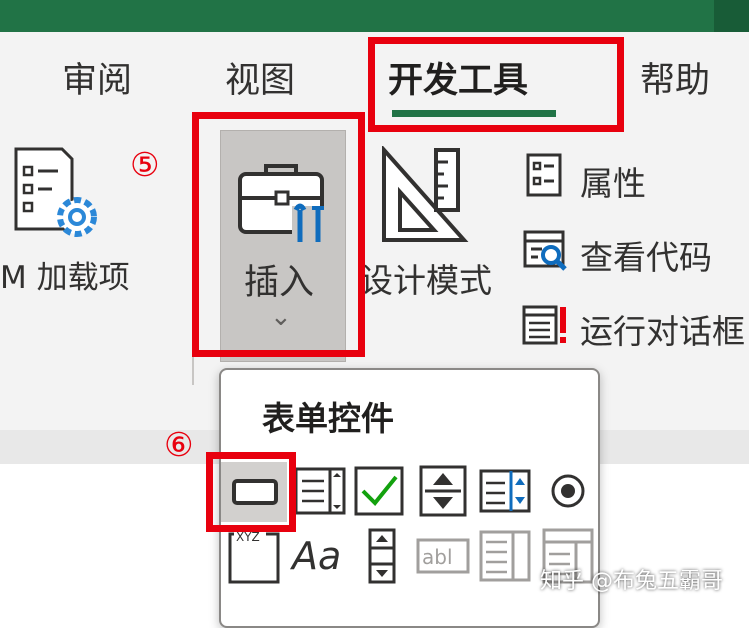 The image size is (749, 628). What do you see at coordinates (254, 556) in the screenshot?
I see `group-box-icon: XYZ` at bounding box center [254, 556].